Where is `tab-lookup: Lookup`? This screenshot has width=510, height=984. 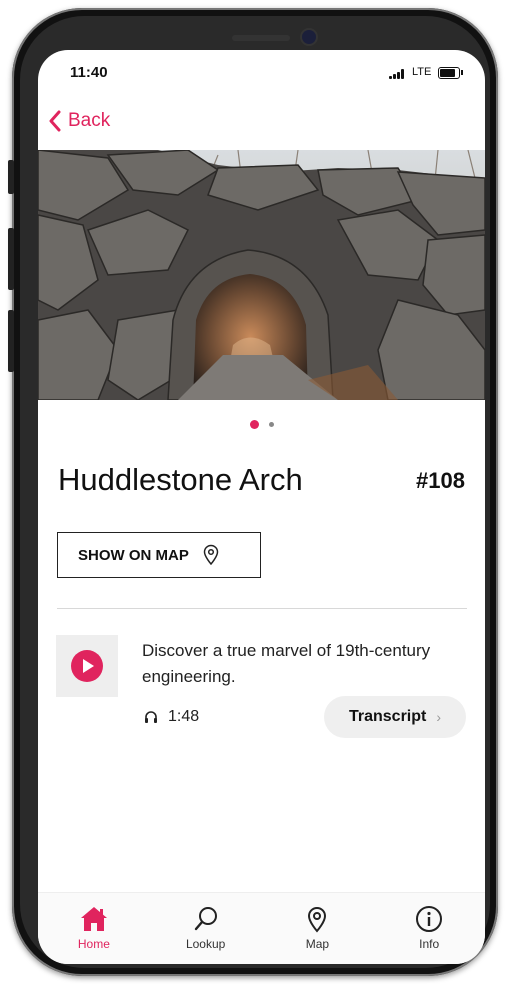 tab-lookup: Lookup is located at coordinates (206, 928).